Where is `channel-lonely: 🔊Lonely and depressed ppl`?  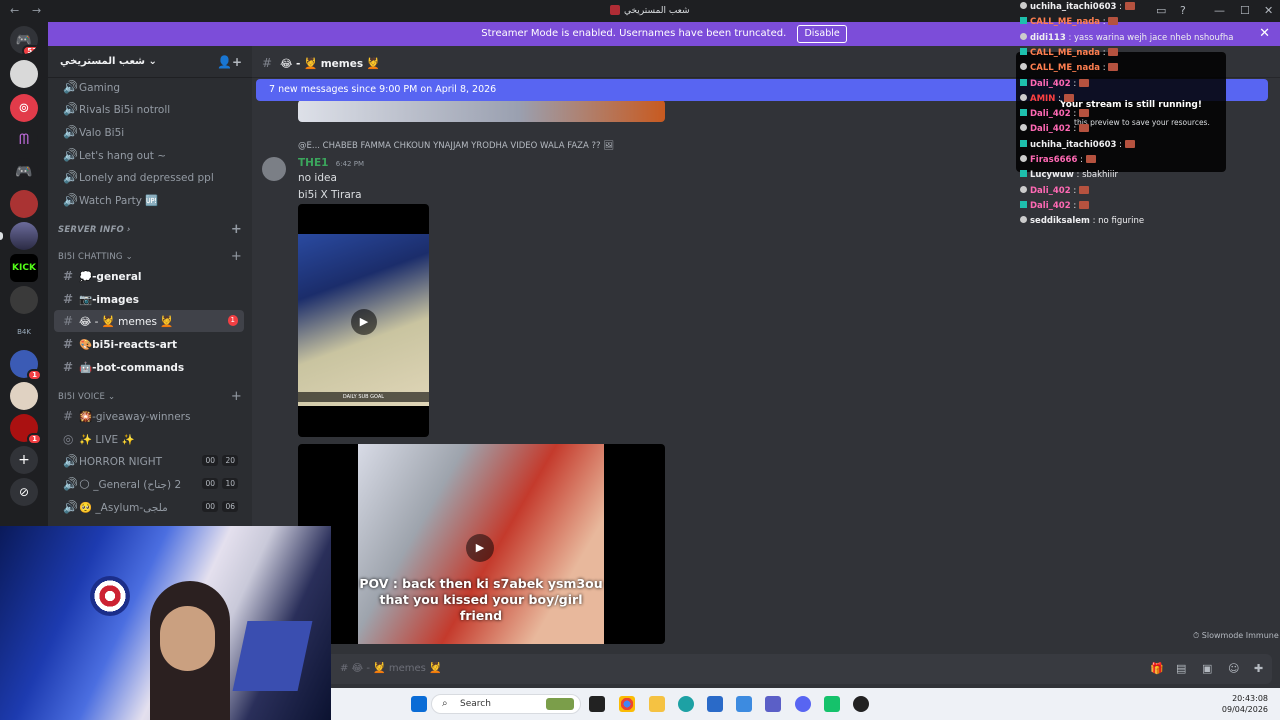 channel-lonely: 🔊Lonely and depressed ppl is located at coordinates (149, 177).